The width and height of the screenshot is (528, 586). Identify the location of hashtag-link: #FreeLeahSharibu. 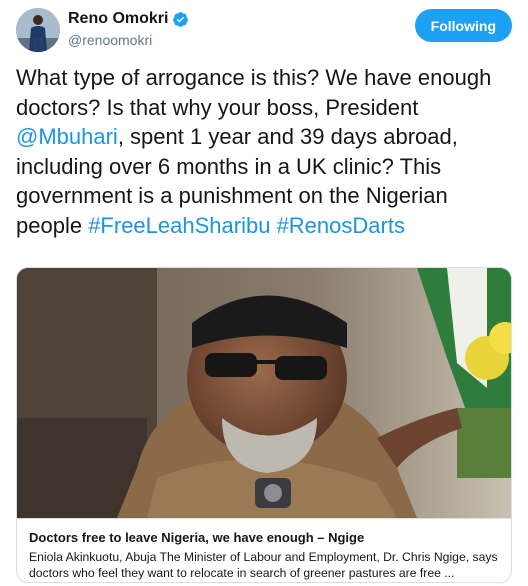
(179, 225).